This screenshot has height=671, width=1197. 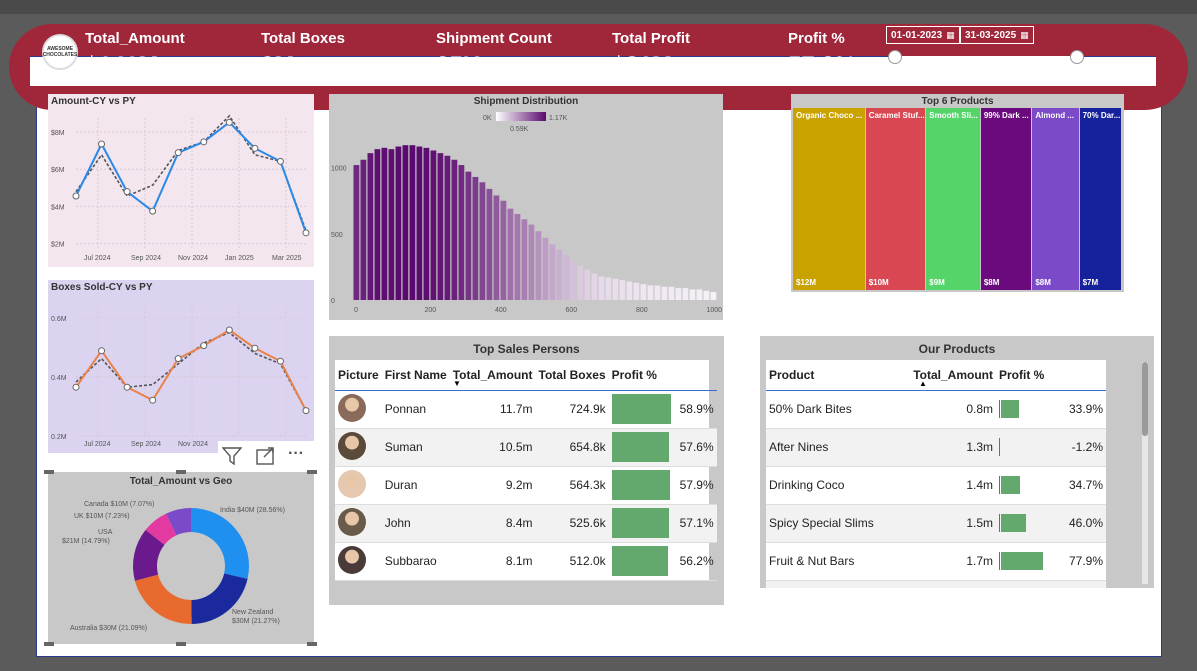 What do you see at coordinates (526, 349) in the screenshot?
I see `table-title: Top Sales Persons` at bounding box center [526, 349].